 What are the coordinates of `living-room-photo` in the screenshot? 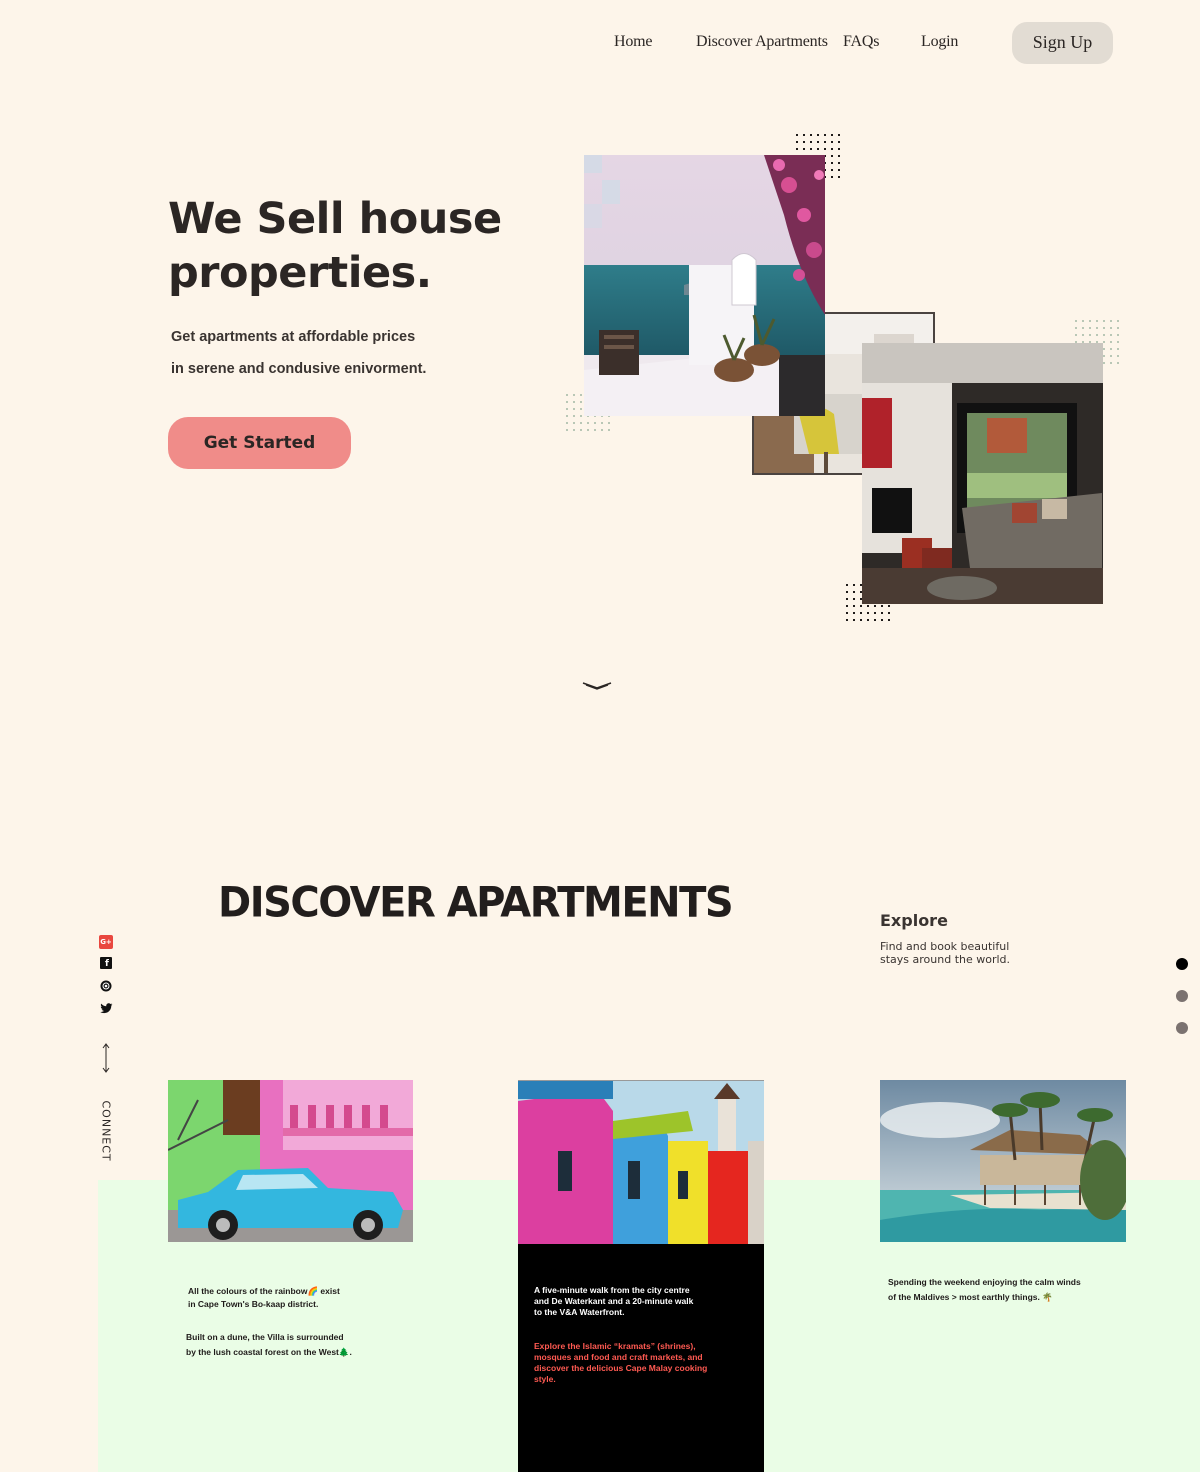 It's located at (982, 473).